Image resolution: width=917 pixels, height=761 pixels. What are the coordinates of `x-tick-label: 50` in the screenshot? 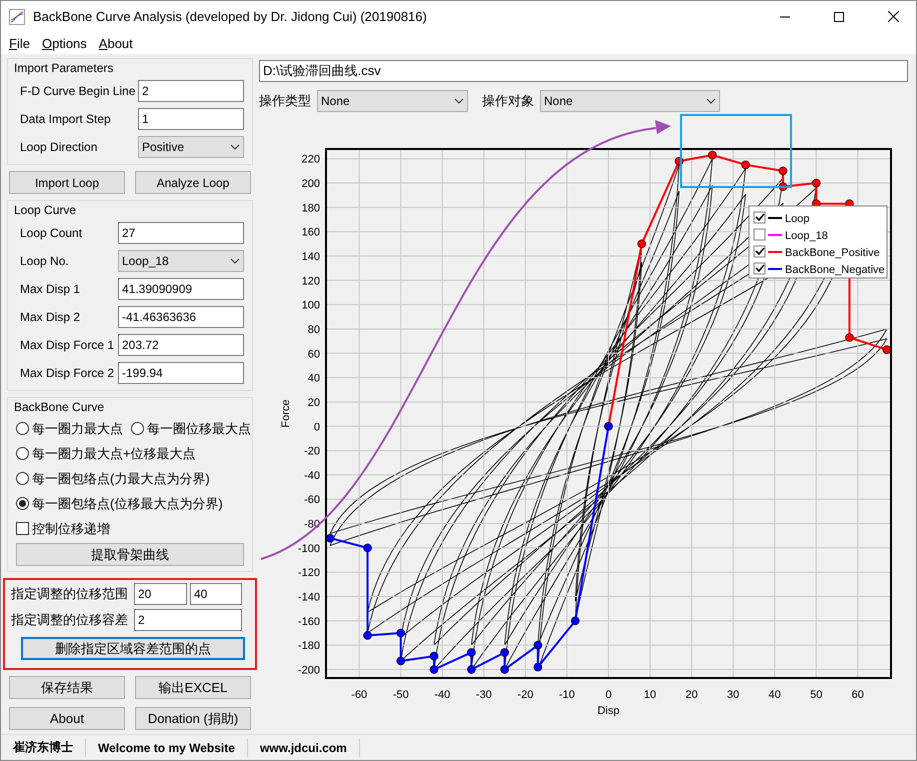 It's located at (816, 695).